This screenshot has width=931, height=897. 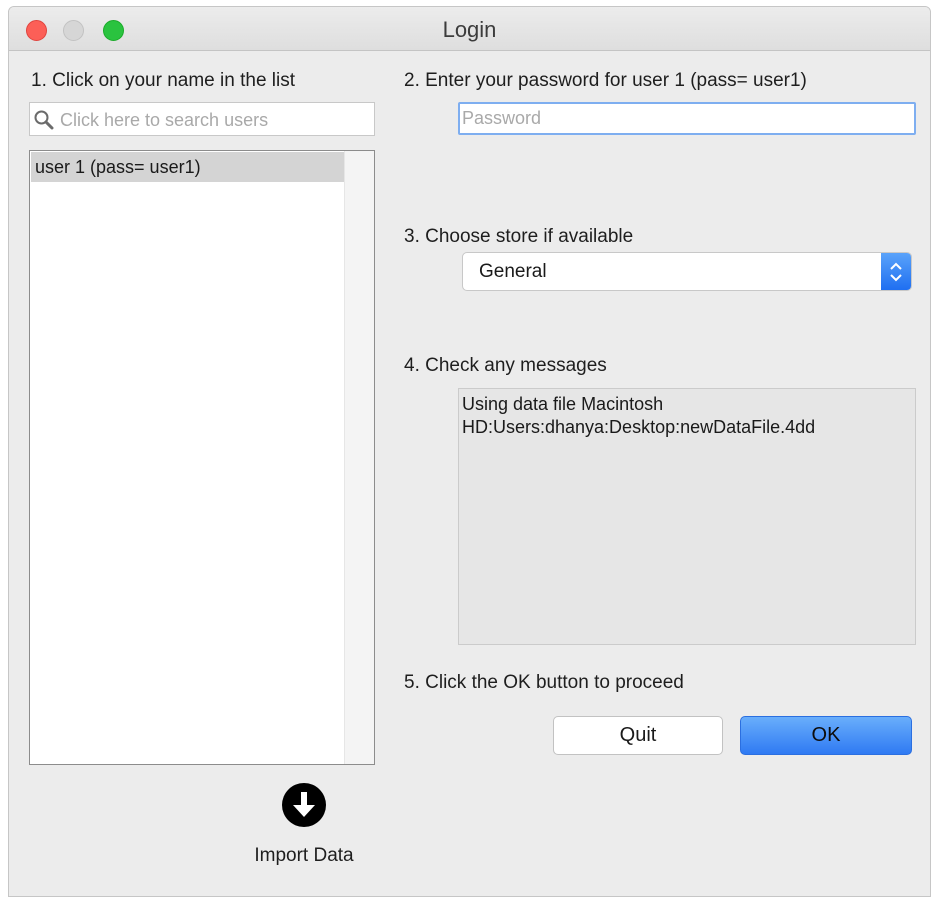 I want to click on search-icon, so click(x=44, y=120).